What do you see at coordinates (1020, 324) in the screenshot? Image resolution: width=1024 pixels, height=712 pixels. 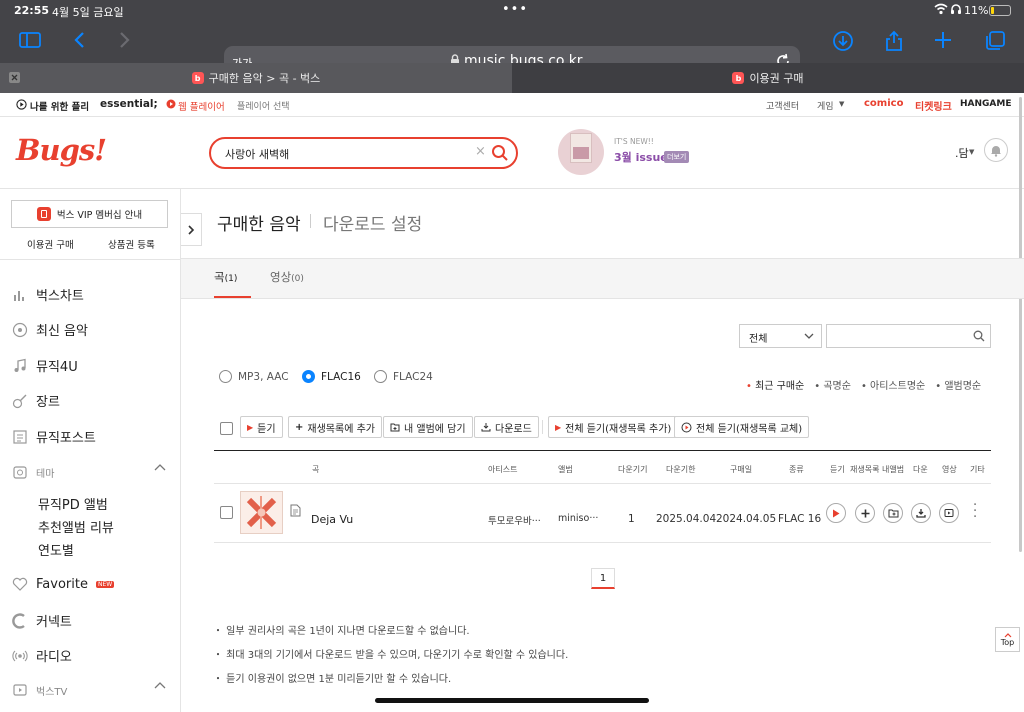 I see `scrollbar` at bounding box center [1020, 324].